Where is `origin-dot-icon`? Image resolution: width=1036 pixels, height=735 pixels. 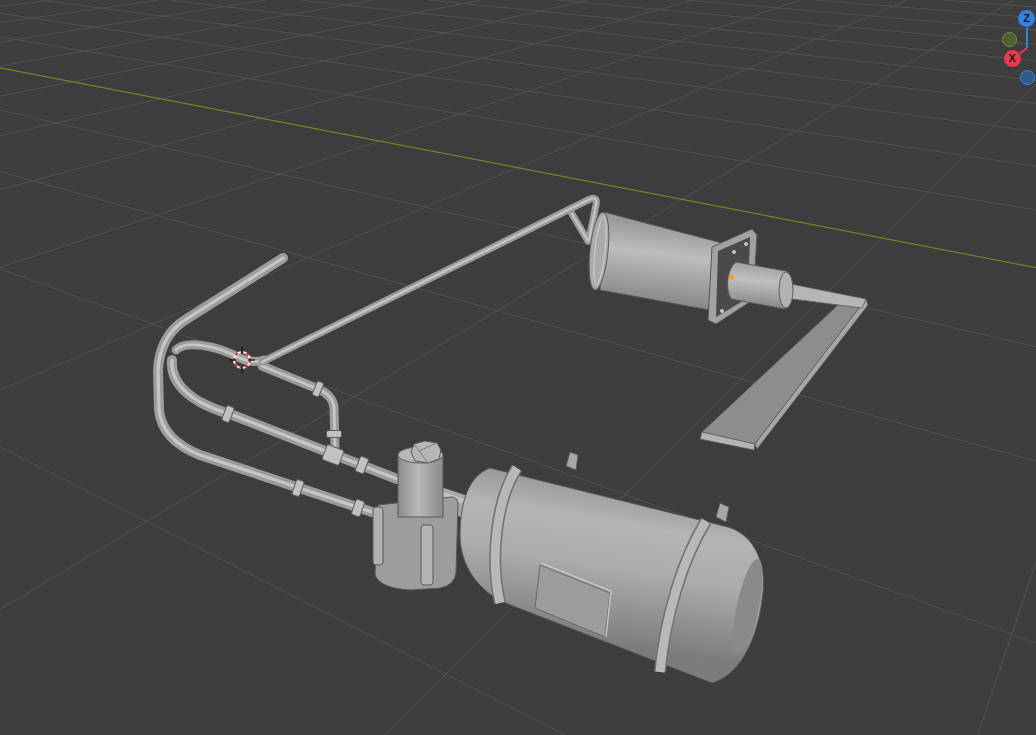
origin-dot-icon is located at coordinates (731, 277).